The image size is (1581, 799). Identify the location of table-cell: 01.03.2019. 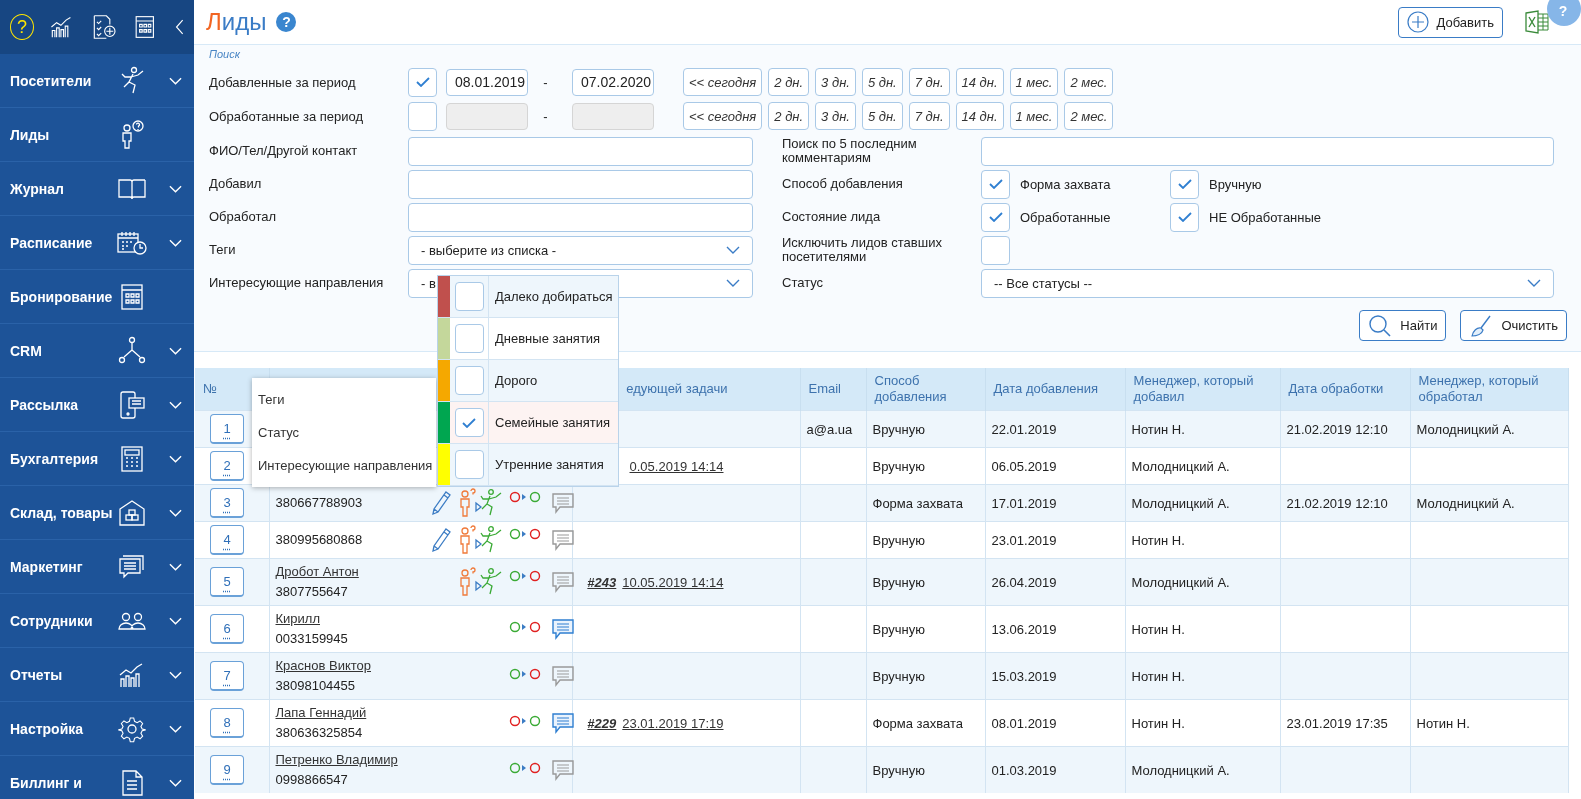
(1024, 770).